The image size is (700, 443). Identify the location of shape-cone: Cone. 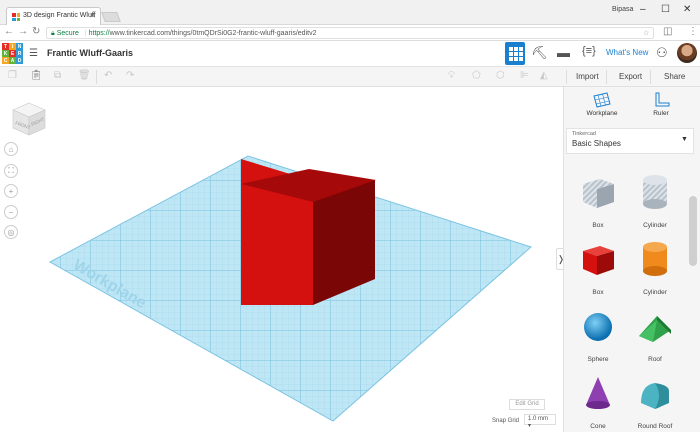
(598, 408).